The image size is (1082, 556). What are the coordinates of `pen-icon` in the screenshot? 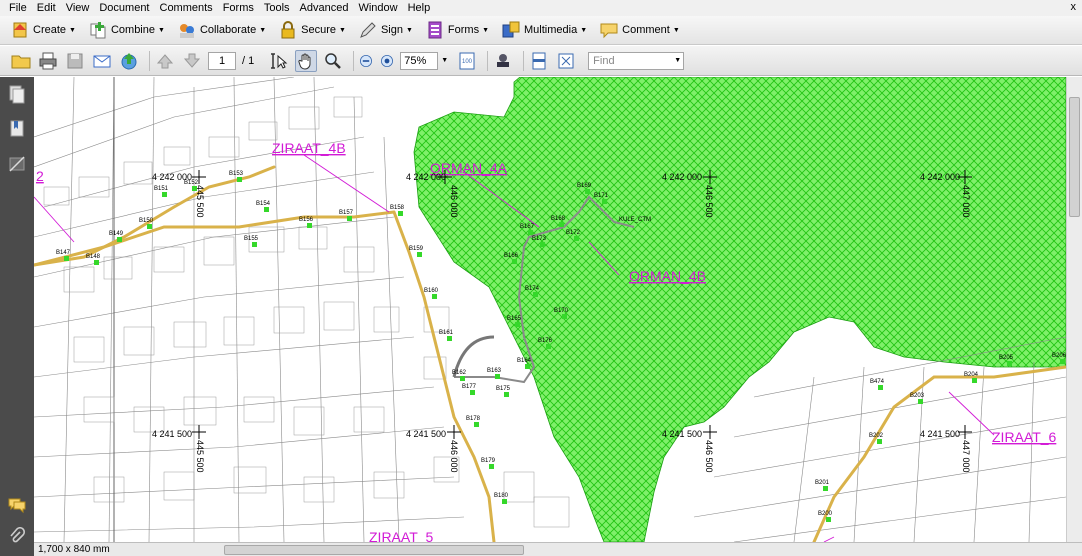 It's located at (368, 30).